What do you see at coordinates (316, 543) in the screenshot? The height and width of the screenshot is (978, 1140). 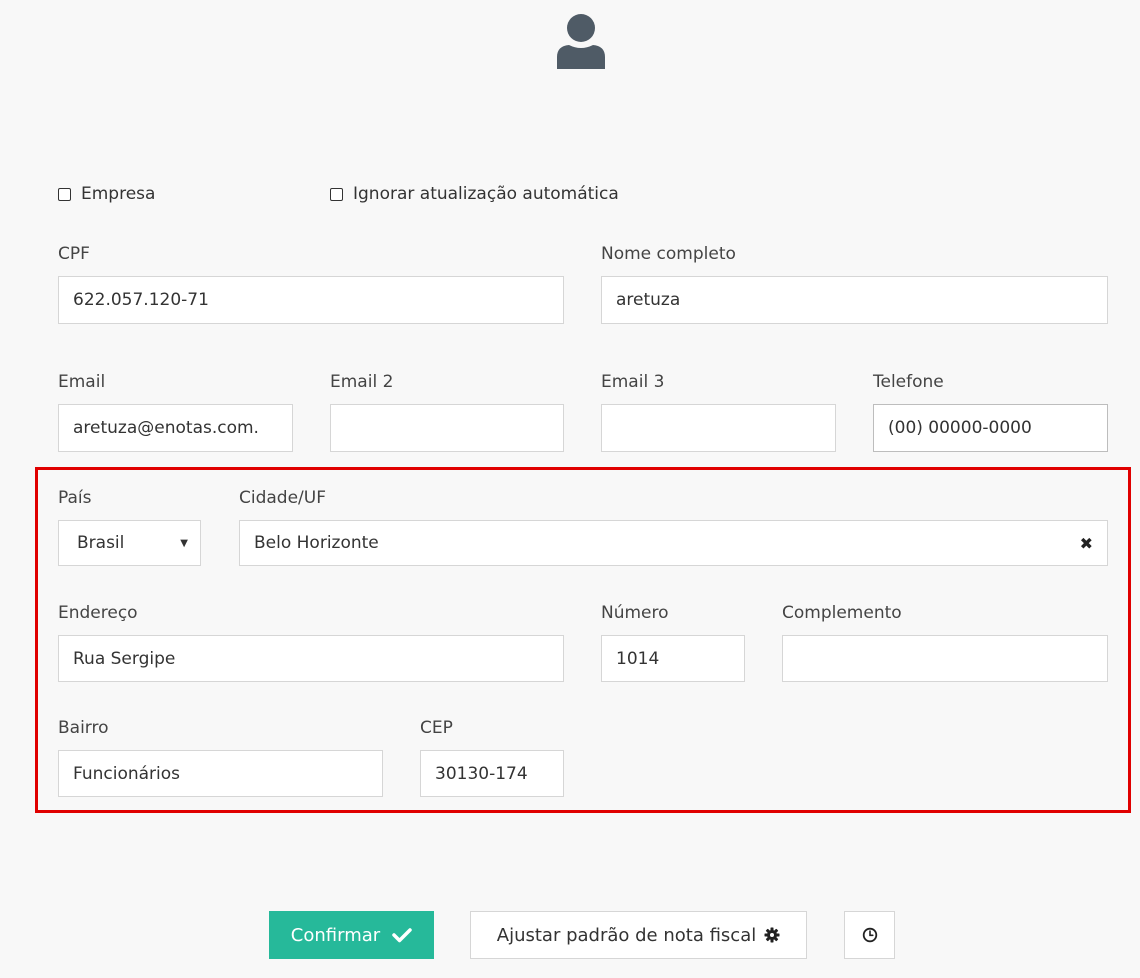 I see `cidade-uf-value: Belo Horizonte` at bounding box center [316, 543].